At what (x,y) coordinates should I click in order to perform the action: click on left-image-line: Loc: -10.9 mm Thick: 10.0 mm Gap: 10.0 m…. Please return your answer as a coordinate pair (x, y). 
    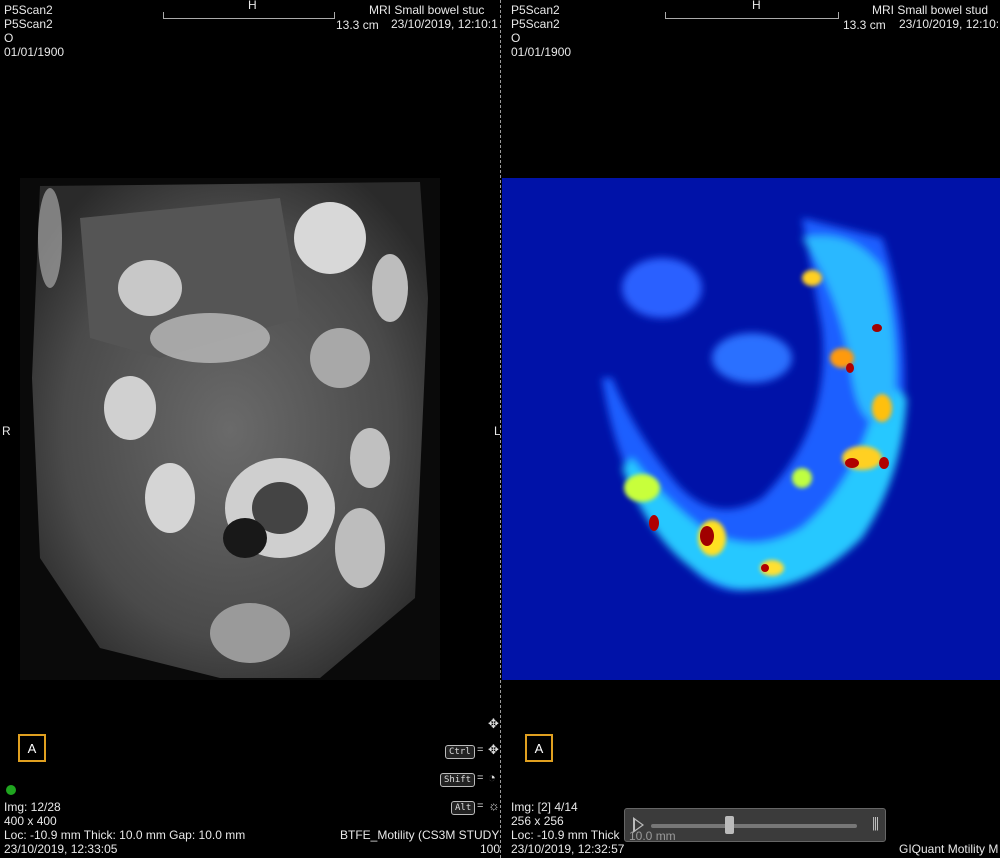
    Looking at the image, I should click on (125, 835).